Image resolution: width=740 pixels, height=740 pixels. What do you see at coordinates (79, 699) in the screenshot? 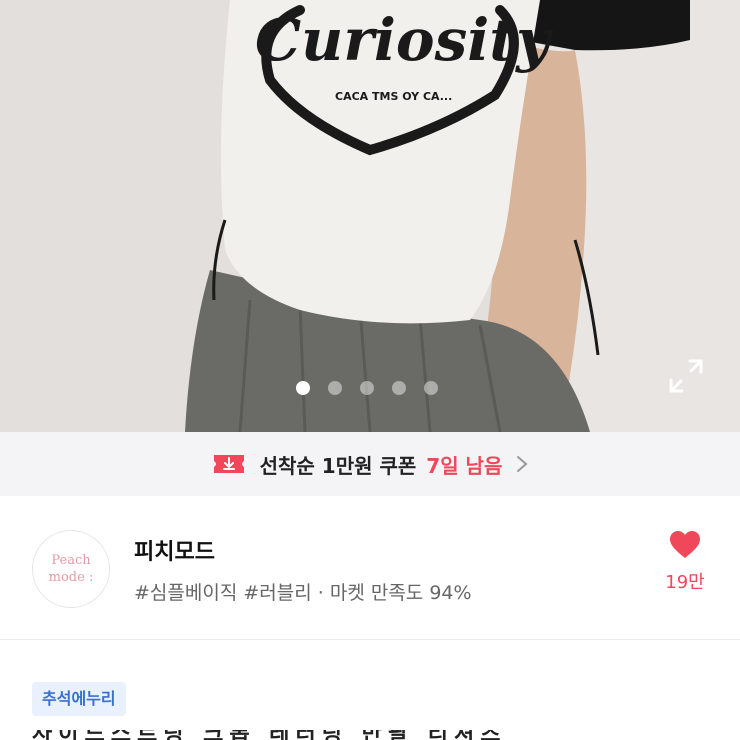
I see `event-tag-badge: 추석에누리` at bounding box center [79, 699].